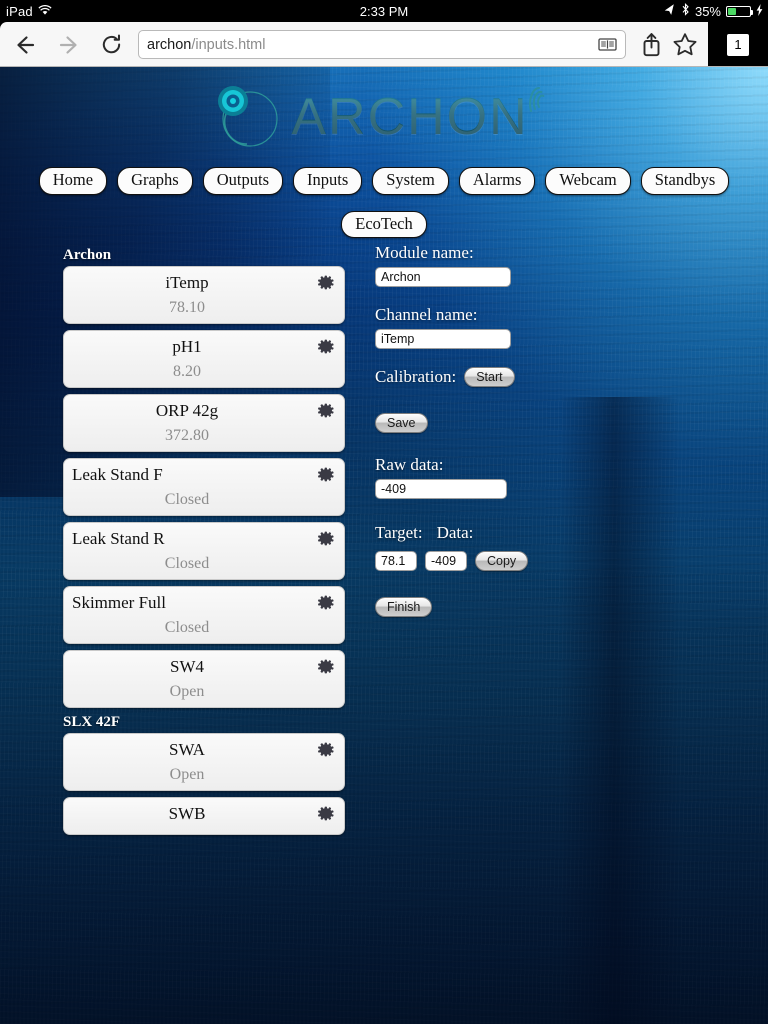  Describe the element at coordinates (416, 376) in the screenshot. I see `calibration-label: Calibration:` at that location.